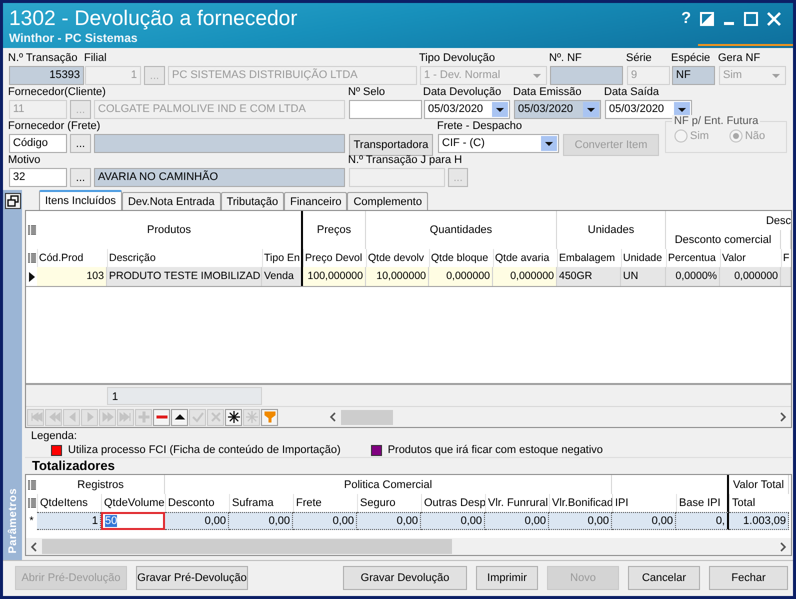 This screenshot has width=796, height=599. Describe the element at coordinates (316, 201) in the screenshot. I see `tab: Financeiro` at that location.